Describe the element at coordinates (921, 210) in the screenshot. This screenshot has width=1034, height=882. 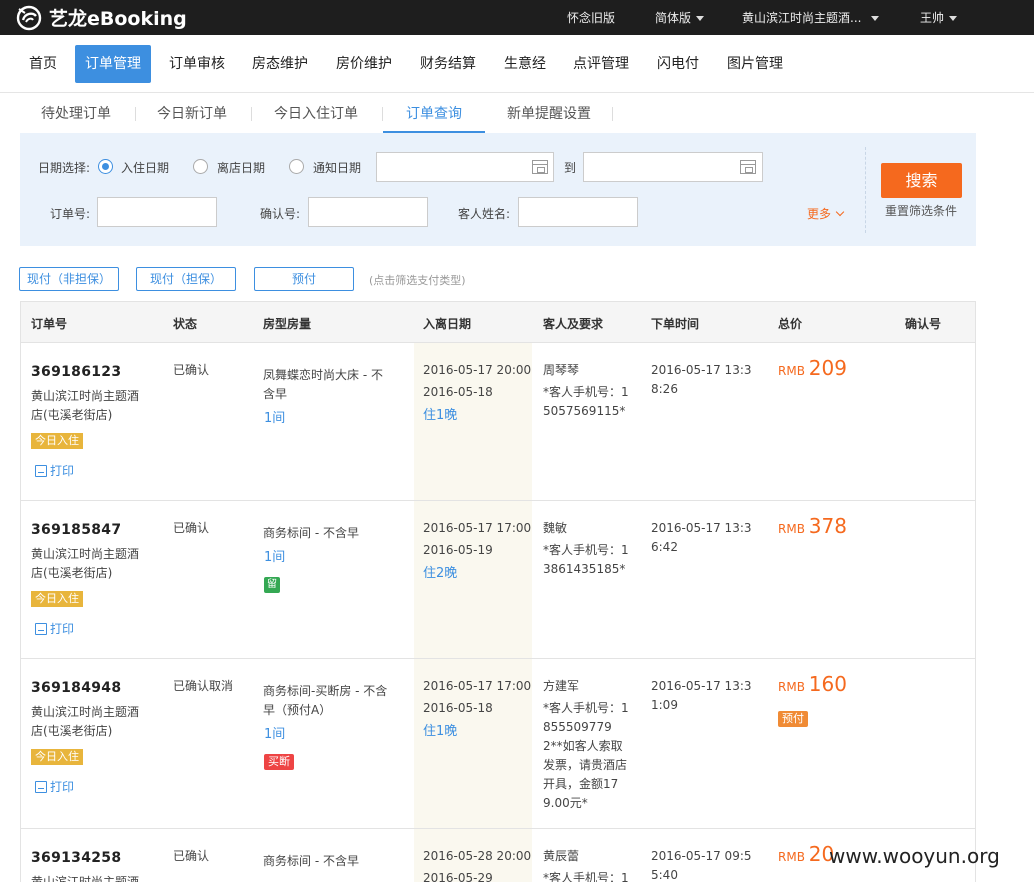
I see `reset-filters-link: 重置筛选条件` at that location.